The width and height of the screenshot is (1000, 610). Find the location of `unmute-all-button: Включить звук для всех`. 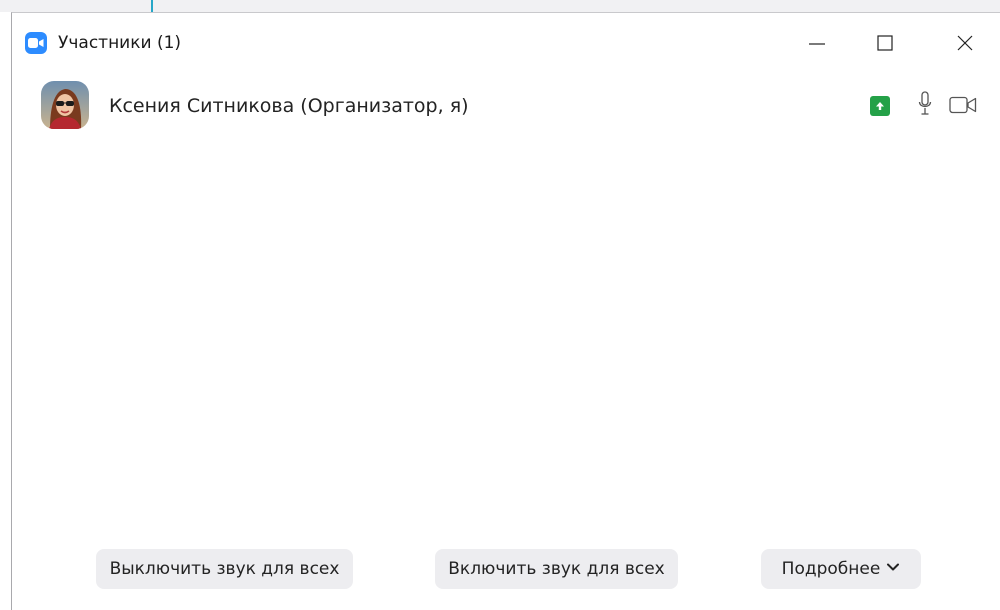

unmute-all-button: Включить звук для всех is located at coordinates (556, 569).